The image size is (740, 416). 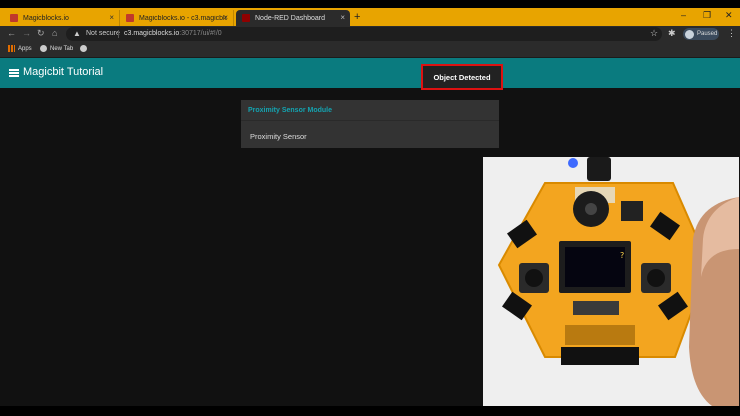 I want to click on status-text: Object Detected, so click(x=462, y=77).